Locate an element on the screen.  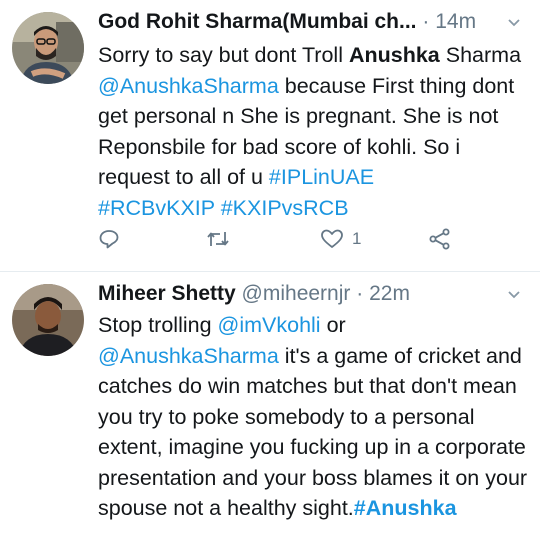
tweet-header: Miheer Shetty @miheernjr · 22m is located at coordinates (312, 294).